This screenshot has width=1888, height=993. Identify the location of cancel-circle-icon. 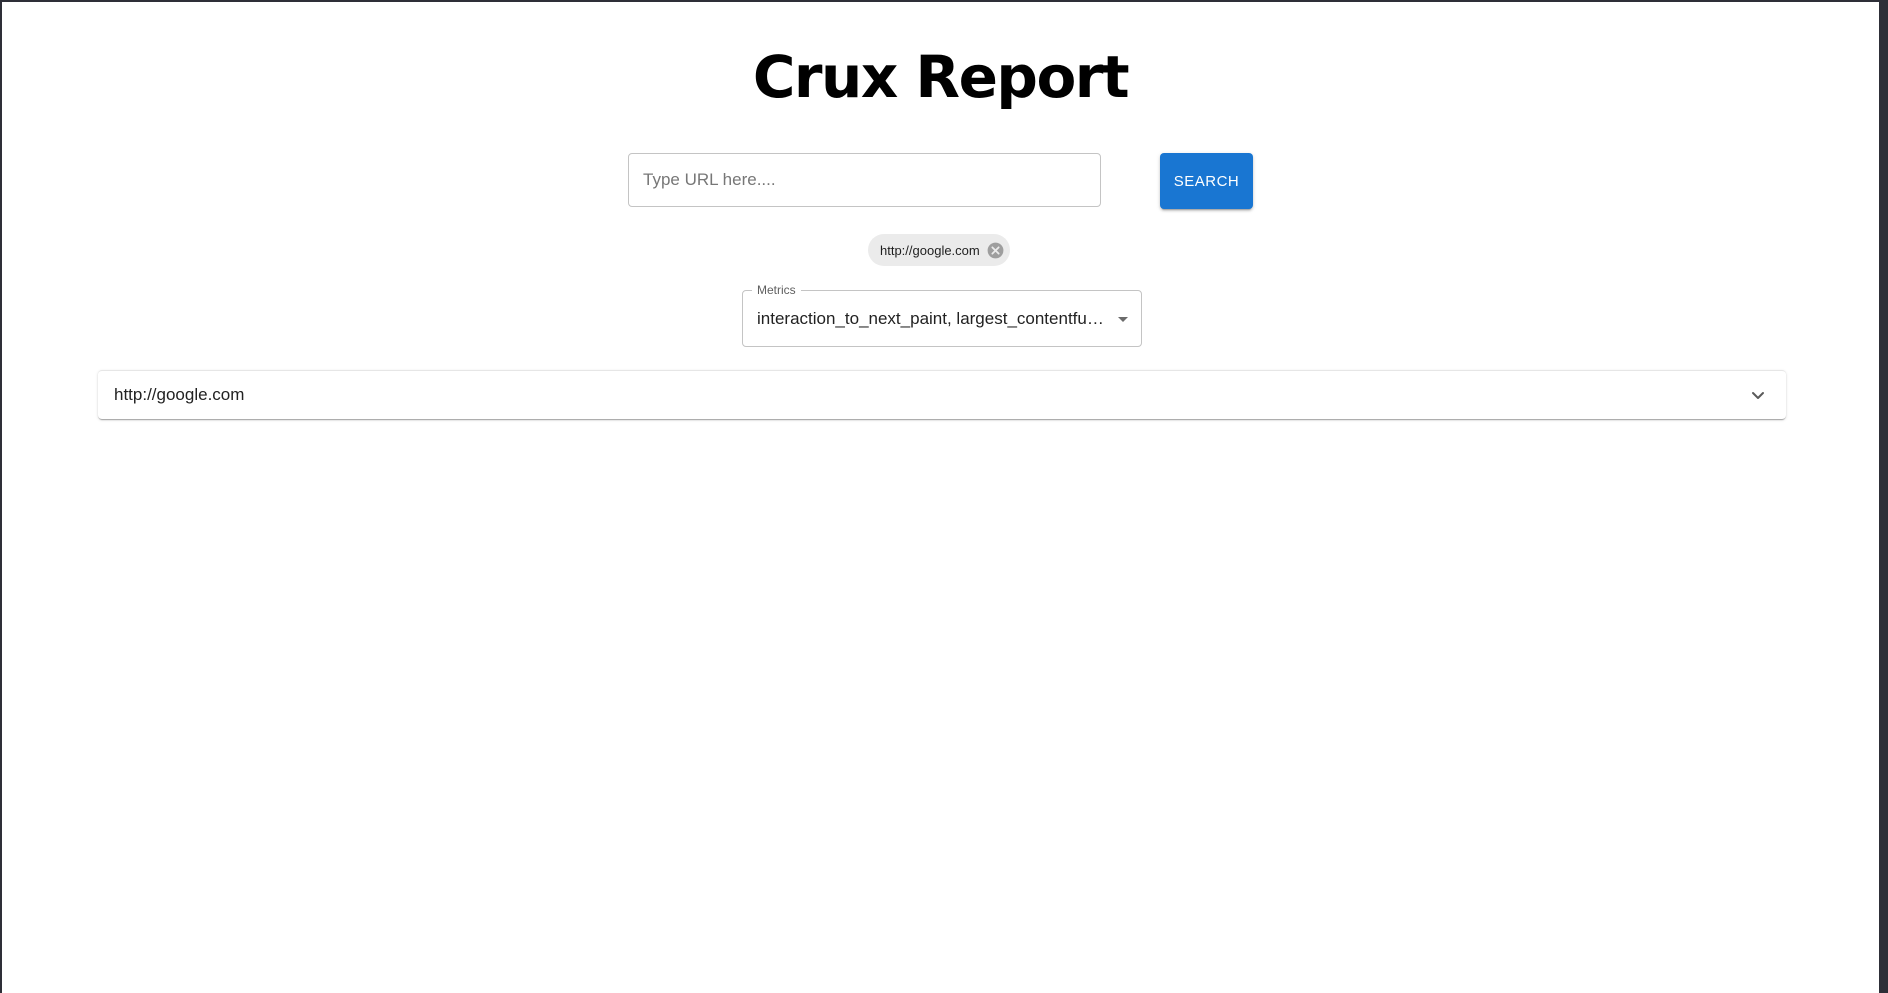
(996, 250).